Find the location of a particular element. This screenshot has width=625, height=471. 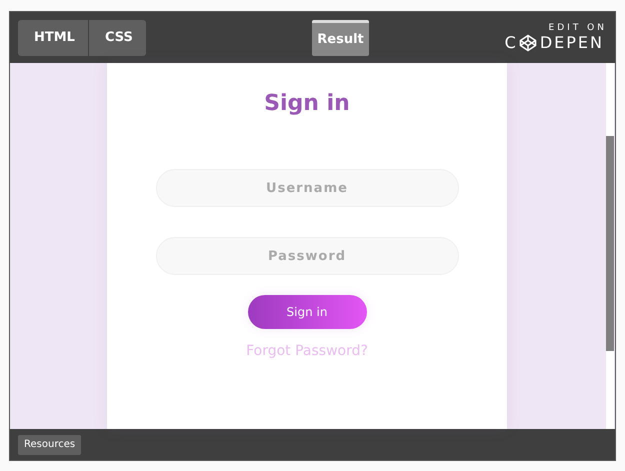

input-field: Password is located at coordinates (307, 256).